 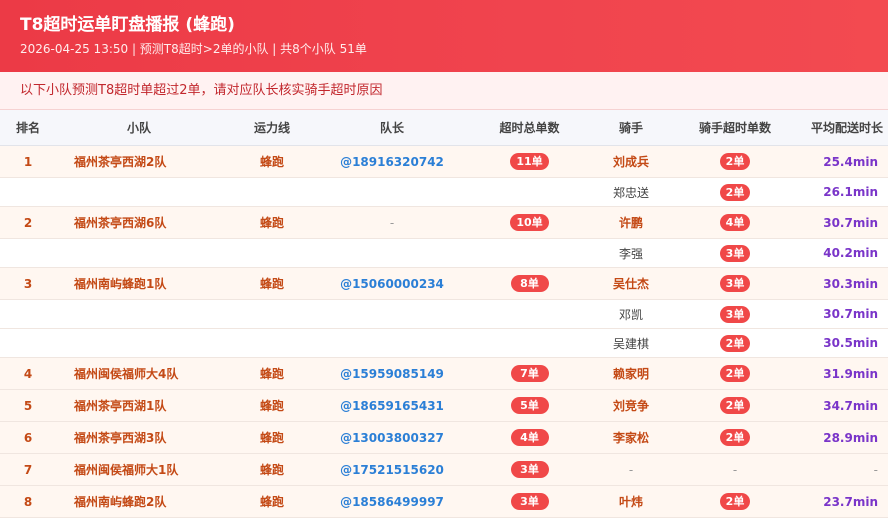 I want to click on table-row: 7 福州闽侯福师大1队 蜂跑 @17521515620 3单 - - -, so click(x=444, y=469).